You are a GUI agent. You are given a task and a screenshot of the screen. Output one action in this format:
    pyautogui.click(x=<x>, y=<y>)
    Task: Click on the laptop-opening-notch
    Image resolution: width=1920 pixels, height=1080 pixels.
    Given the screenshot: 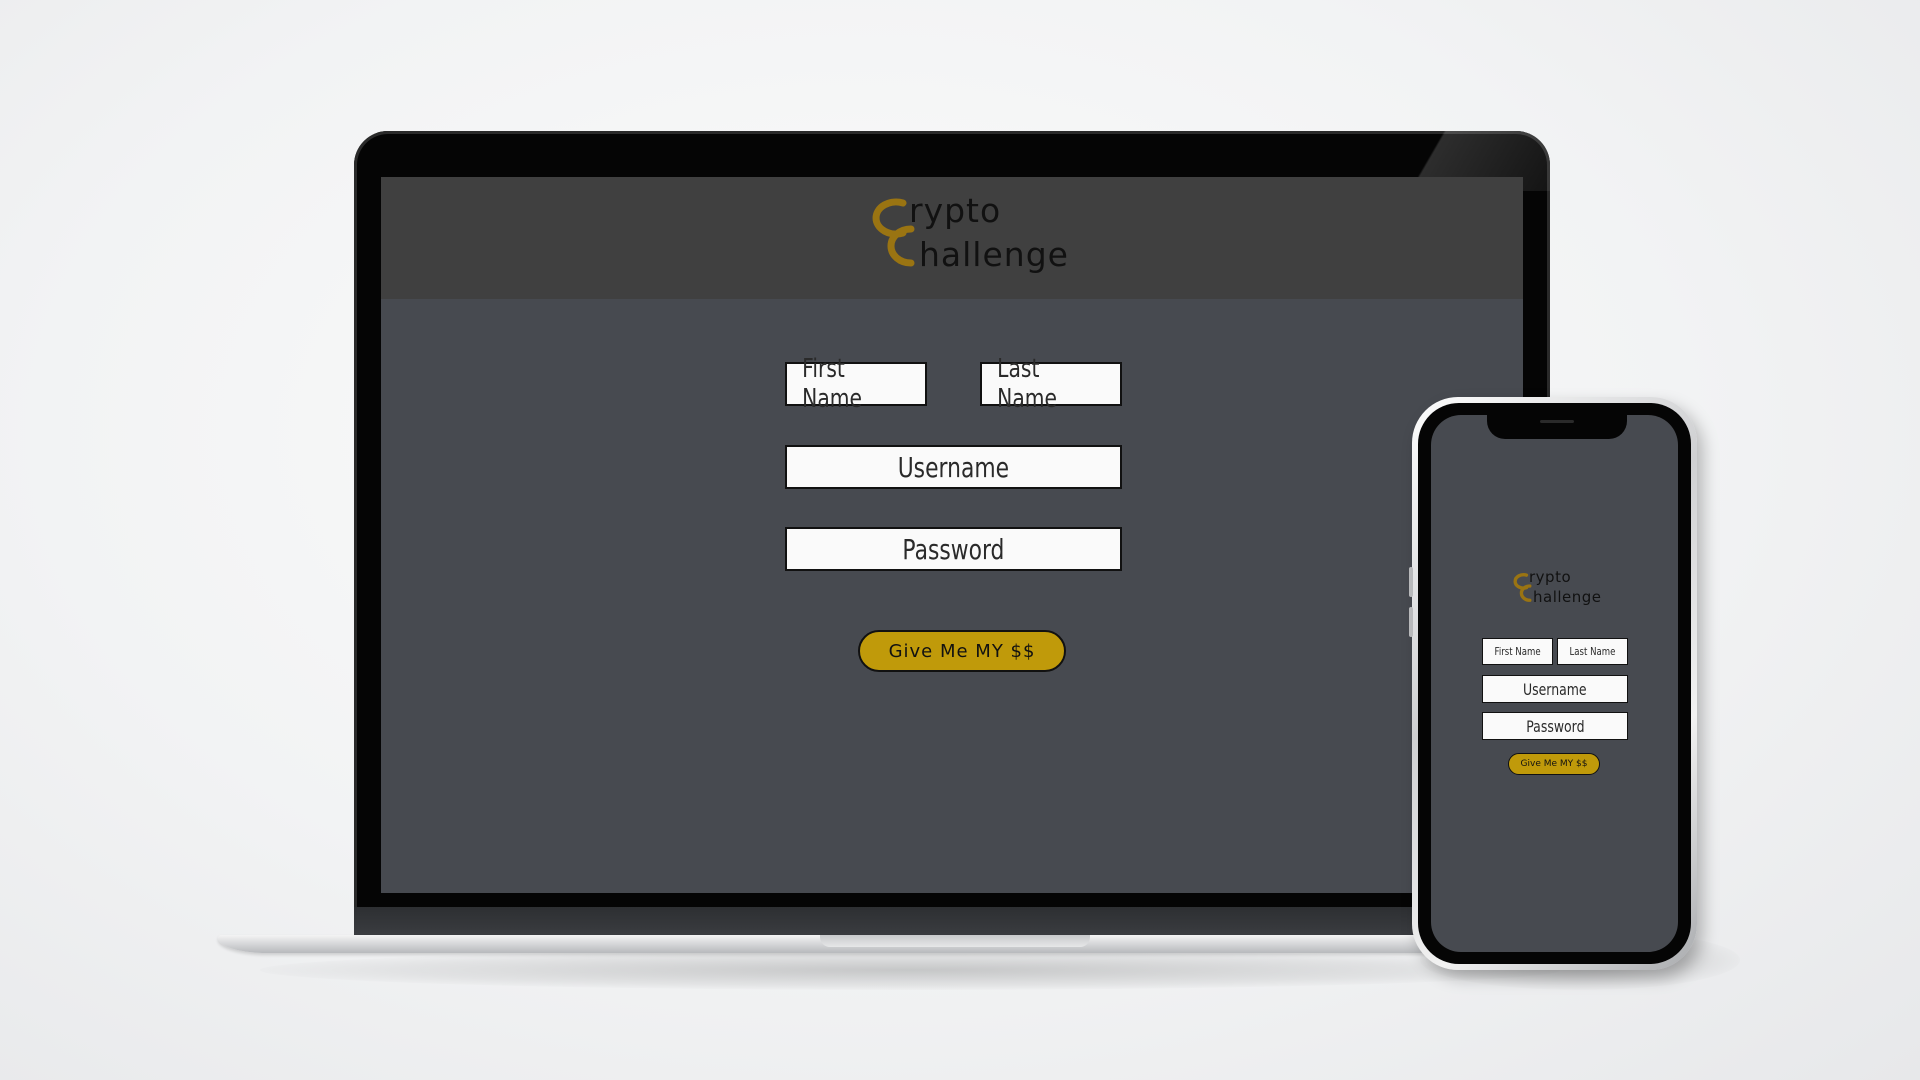 What is the action you would take?
    pyautogui.click(x=955, y=941)
    